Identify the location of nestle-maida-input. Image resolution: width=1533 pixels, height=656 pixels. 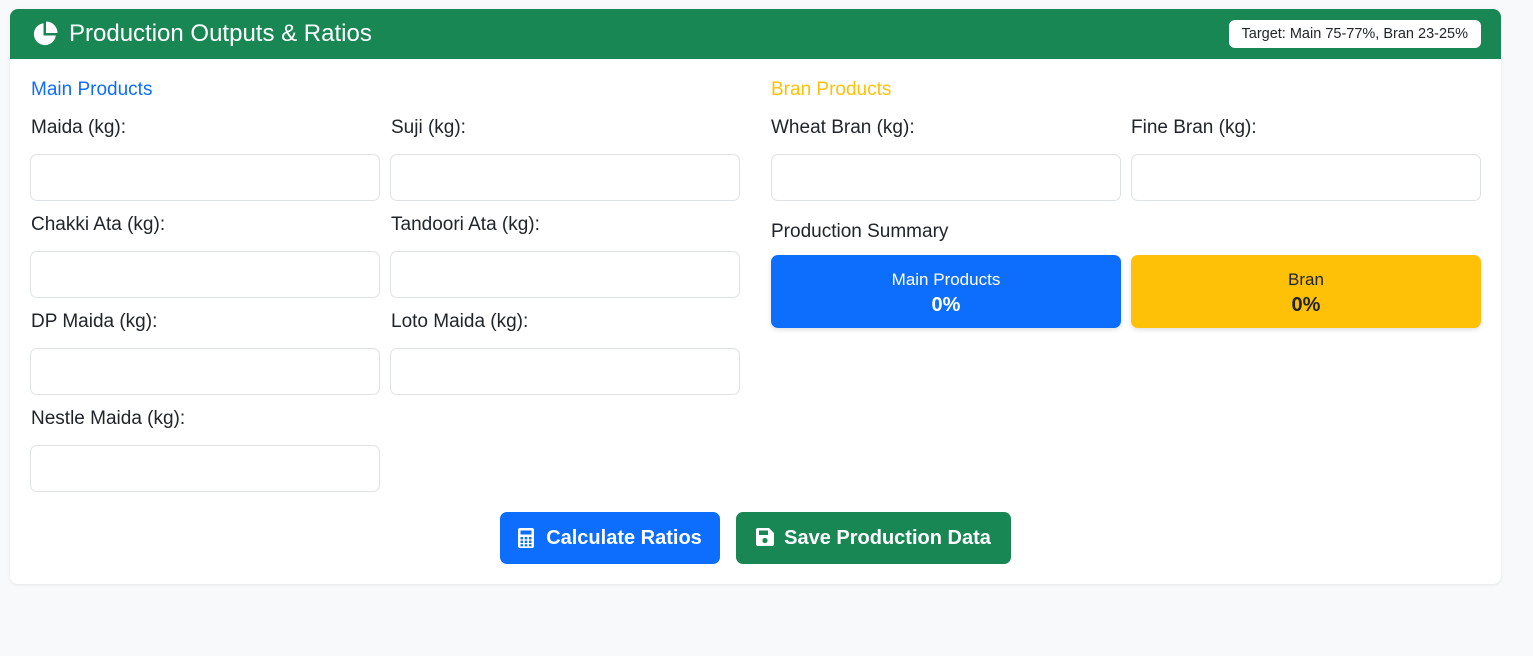
(205, 468).